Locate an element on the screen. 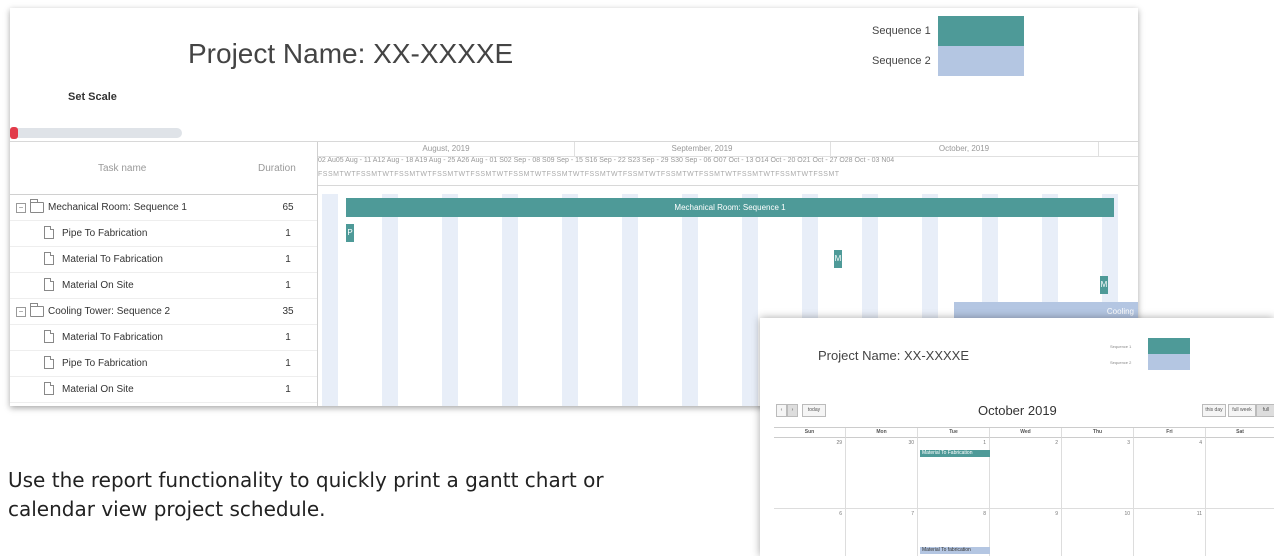 This screenshot has width=1274, height=556. calendar-project-title: Project Name: XX-XXXXE is located at coordinates (893, 355).